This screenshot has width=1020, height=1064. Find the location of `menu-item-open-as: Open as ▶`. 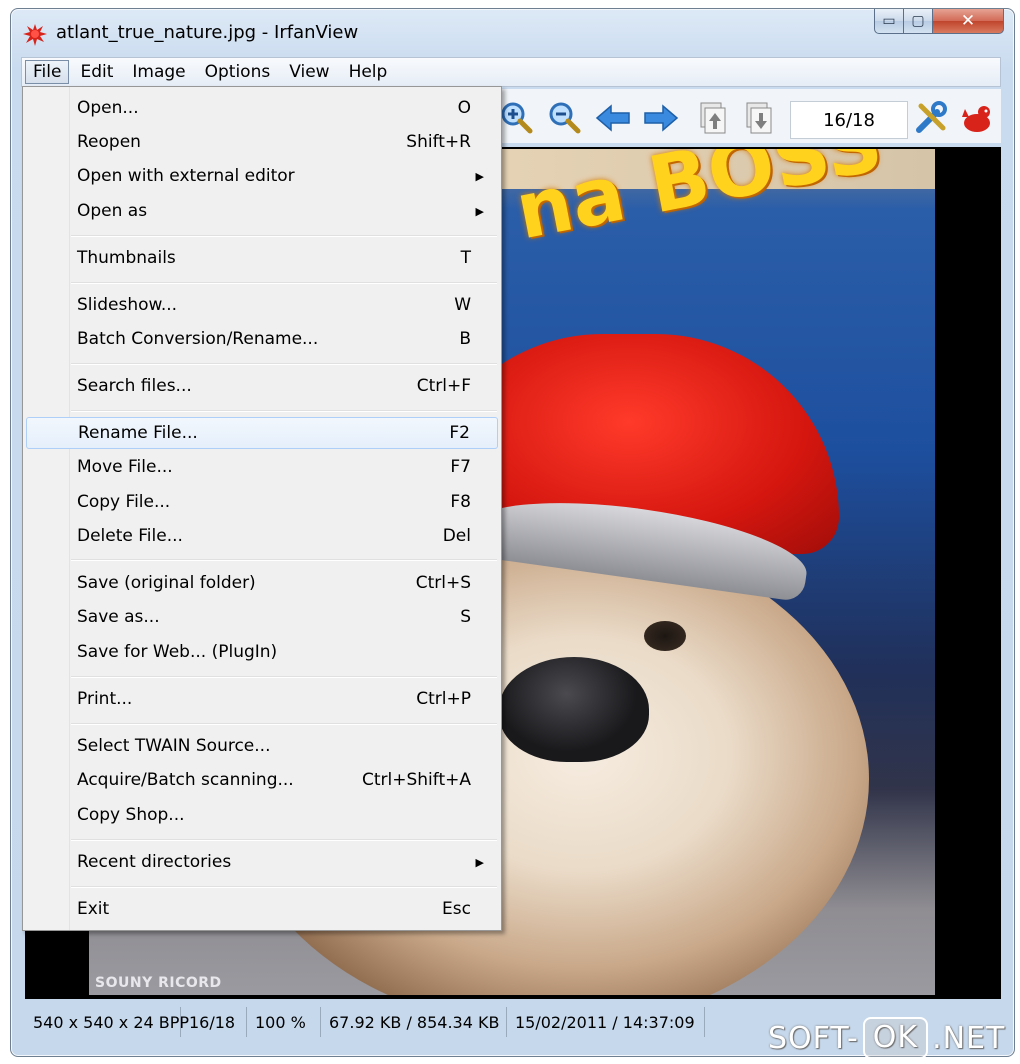

menu-item-open-as: Open as ▶ is located at coordinates (262, 211).